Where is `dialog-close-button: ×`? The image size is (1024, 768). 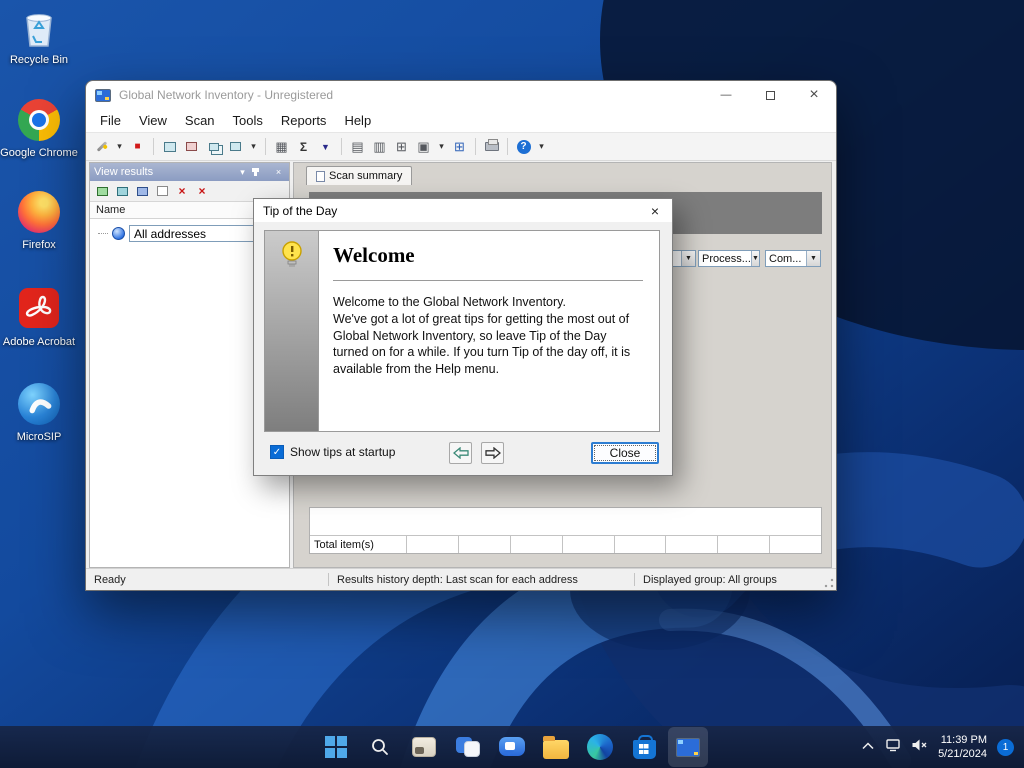
dialog-close-button: × is located at coordinates (655, 210).